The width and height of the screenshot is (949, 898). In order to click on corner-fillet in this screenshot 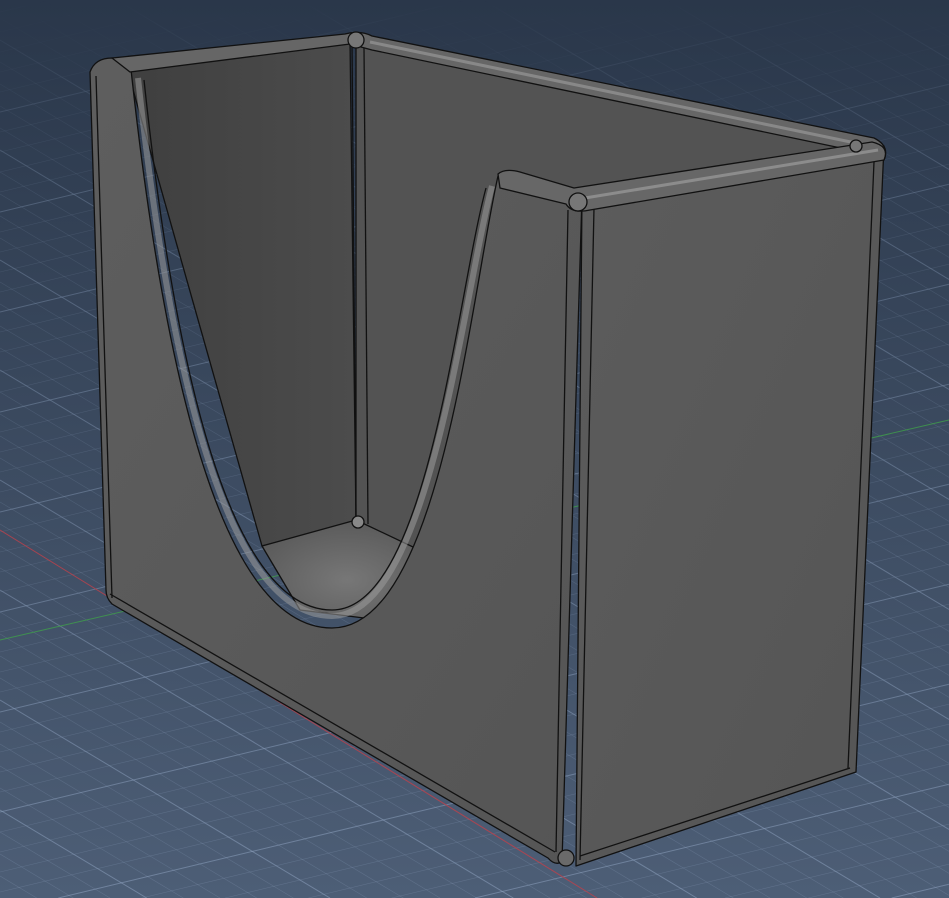, I will do `click(578, 202)`.